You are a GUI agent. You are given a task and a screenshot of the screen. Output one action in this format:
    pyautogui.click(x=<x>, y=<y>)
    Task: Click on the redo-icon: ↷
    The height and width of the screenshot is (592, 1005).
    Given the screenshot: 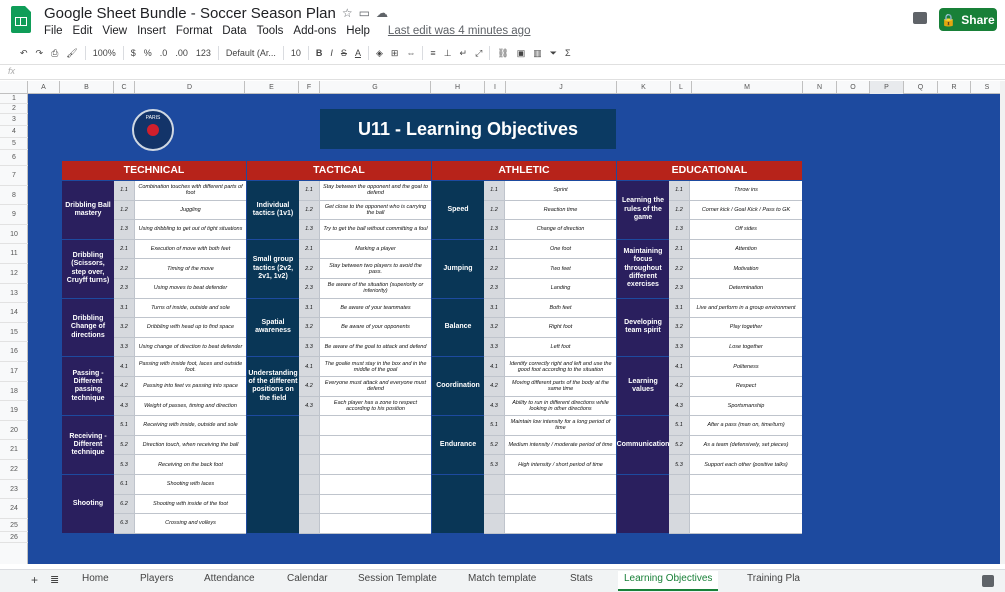 What is the action you would take?
    pyautogui.click(x=40, y=53)
    